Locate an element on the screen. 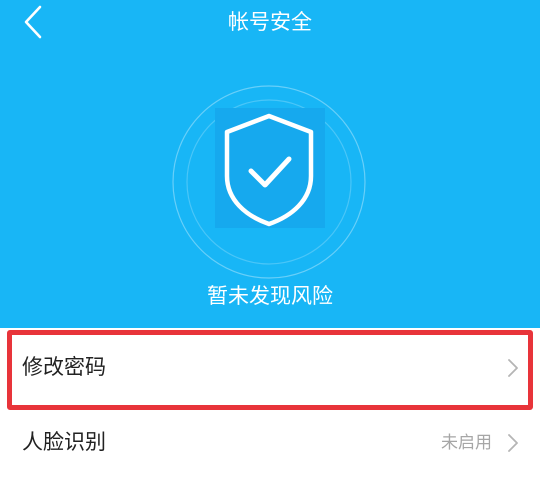 This screenshot has height=480, width=540. page-title: 帐号安全 is located at coordinates (270, 22).